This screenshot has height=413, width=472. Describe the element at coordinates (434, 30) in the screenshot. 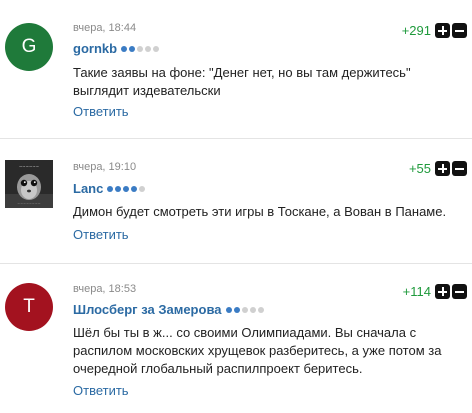

I see `vote-controls: +291` at that location.